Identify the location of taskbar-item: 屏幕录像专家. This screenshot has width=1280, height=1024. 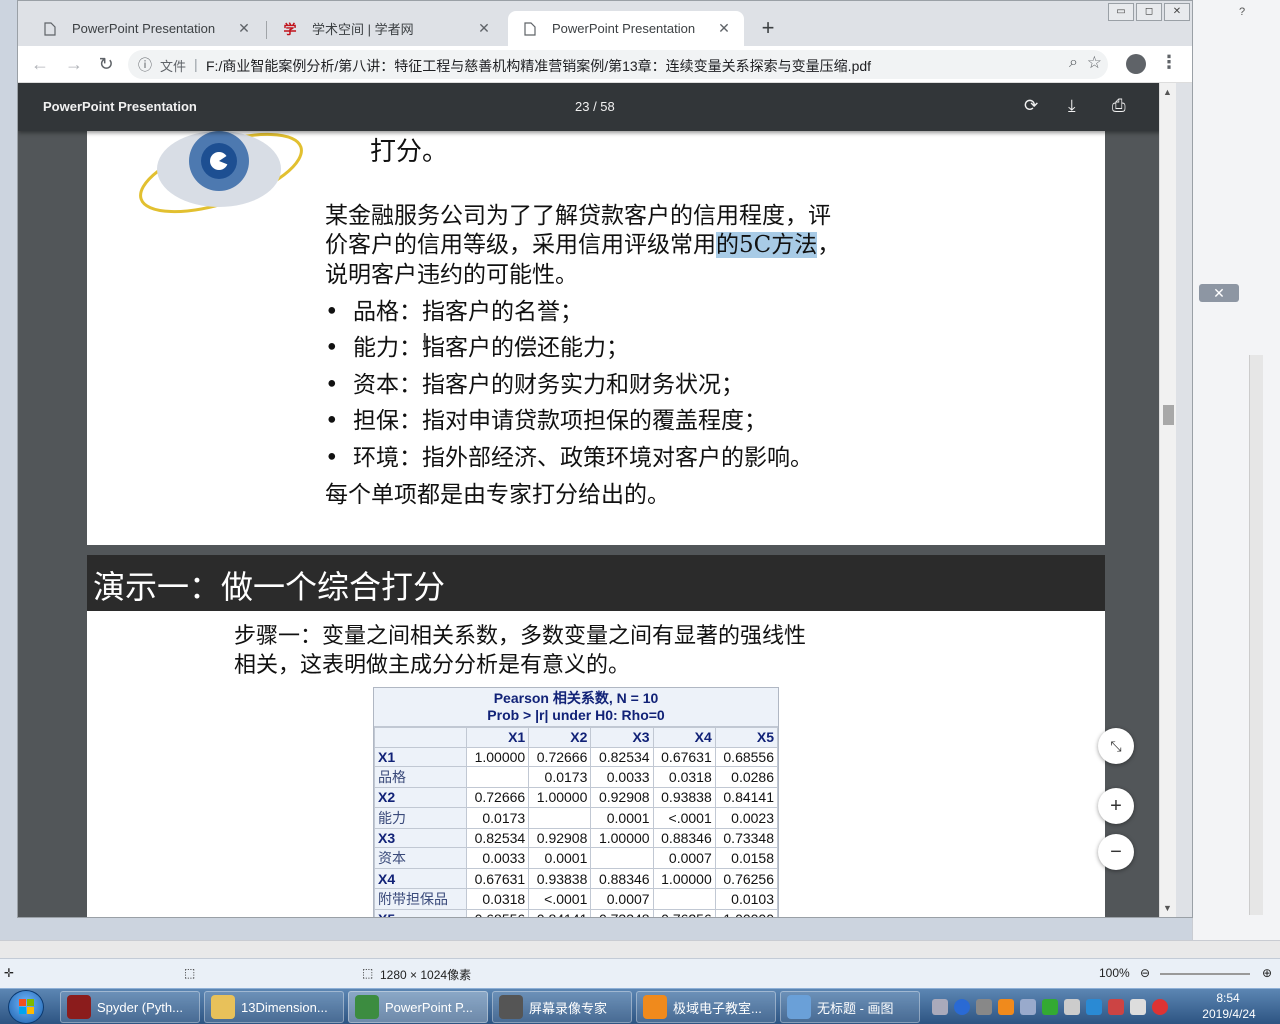
(562, 1007).